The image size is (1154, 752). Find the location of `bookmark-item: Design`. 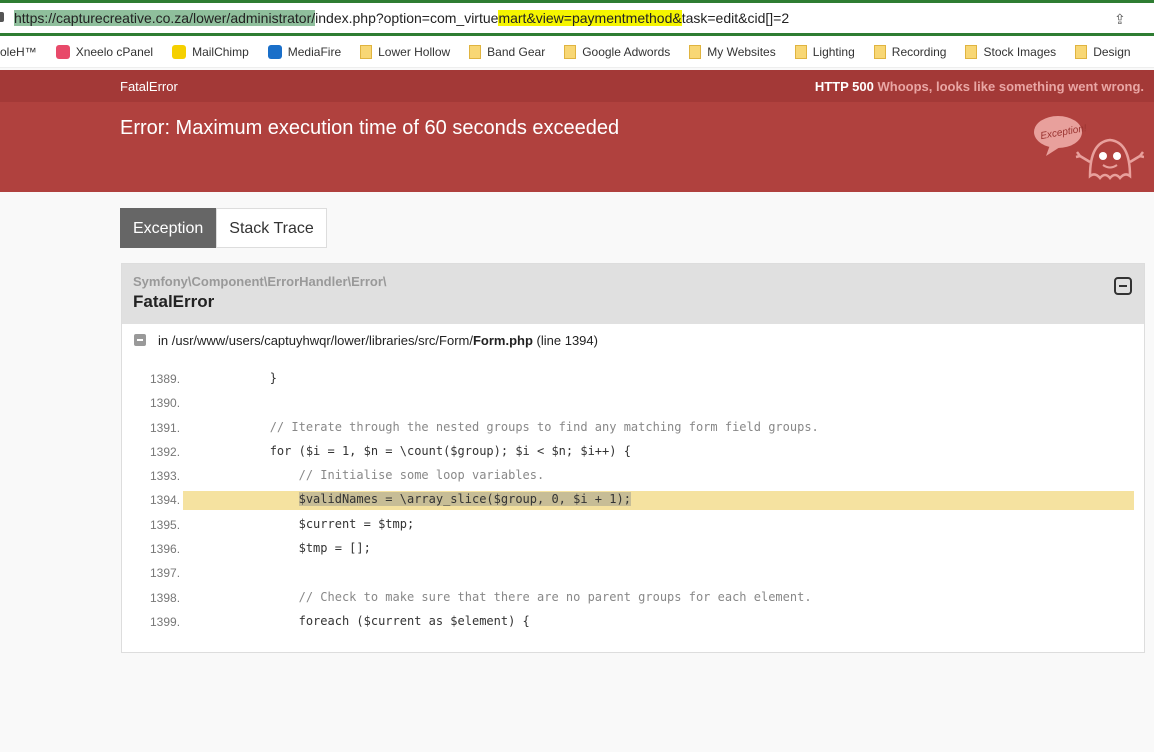

bookmark-item: Design is located at coordinates (1103, 51).